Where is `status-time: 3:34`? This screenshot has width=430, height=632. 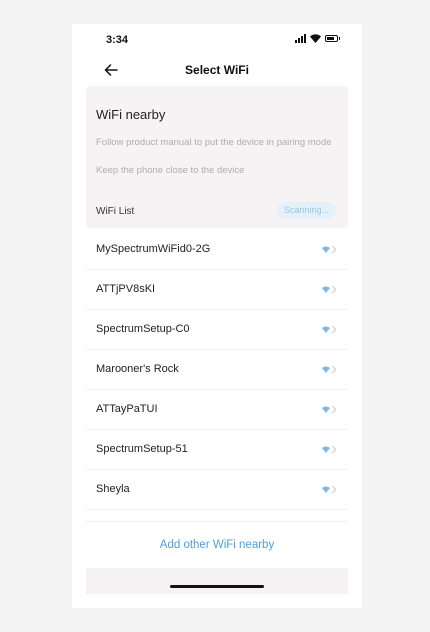 status-time: 3:34 is located at coordinates (117, 40).